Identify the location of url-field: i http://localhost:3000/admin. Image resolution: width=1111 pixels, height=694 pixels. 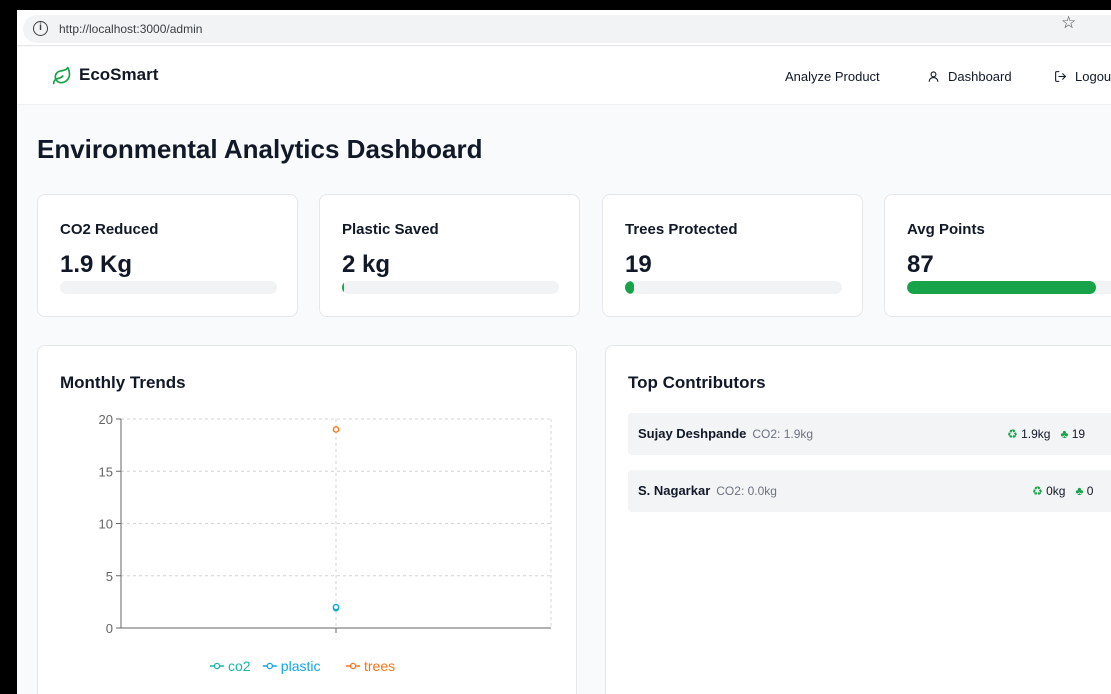
(567, 29).